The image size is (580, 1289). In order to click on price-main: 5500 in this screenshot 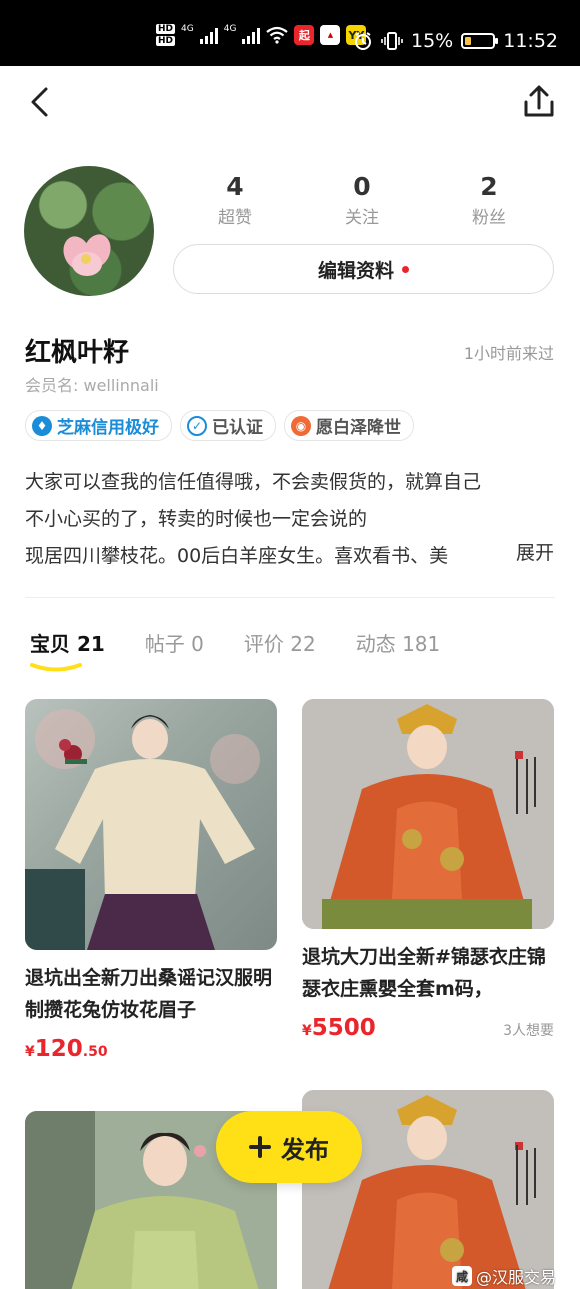, I will do `click(343, 1028)`.